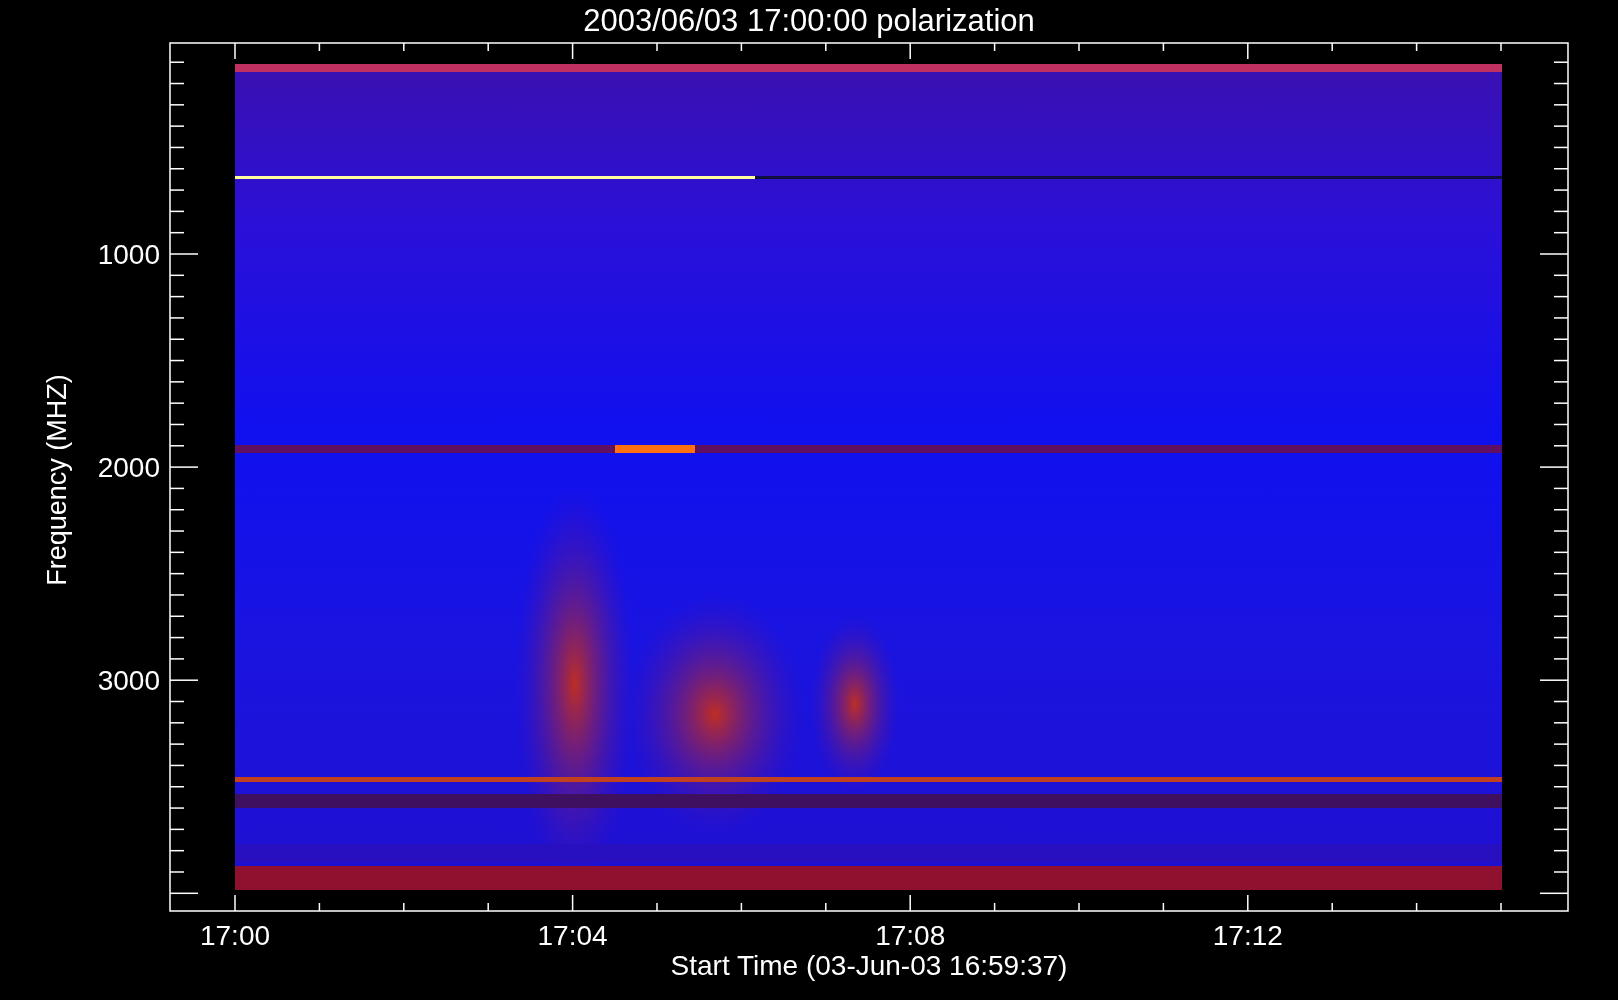 The image size is (1618, 1000). I want to click on tick-label: 17:12, so click(1247, 935).